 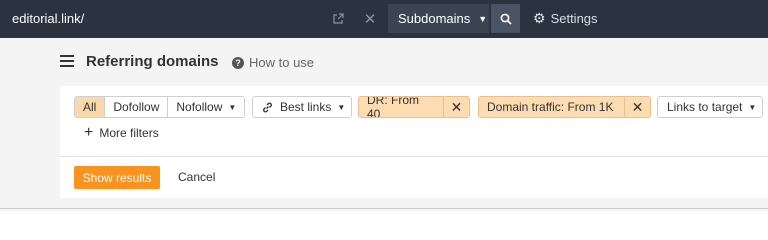 I want to click on how-to-use-label: How to use, so click(x=282, y=62).